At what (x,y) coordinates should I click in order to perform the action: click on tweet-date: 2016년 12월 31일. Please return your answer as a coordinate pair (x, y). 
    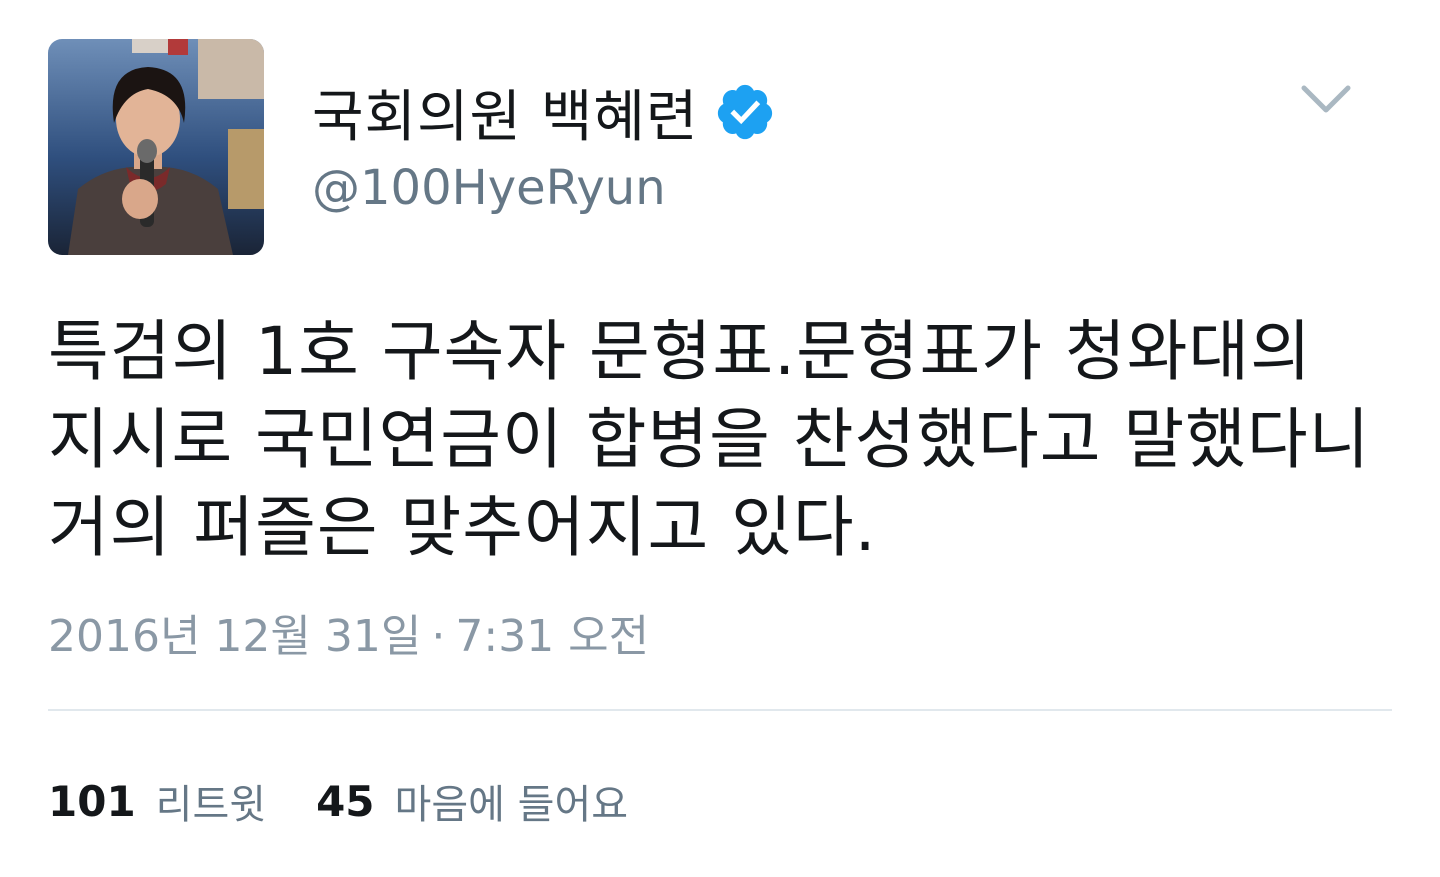
    Looking at the image, I should click on (235, 636).